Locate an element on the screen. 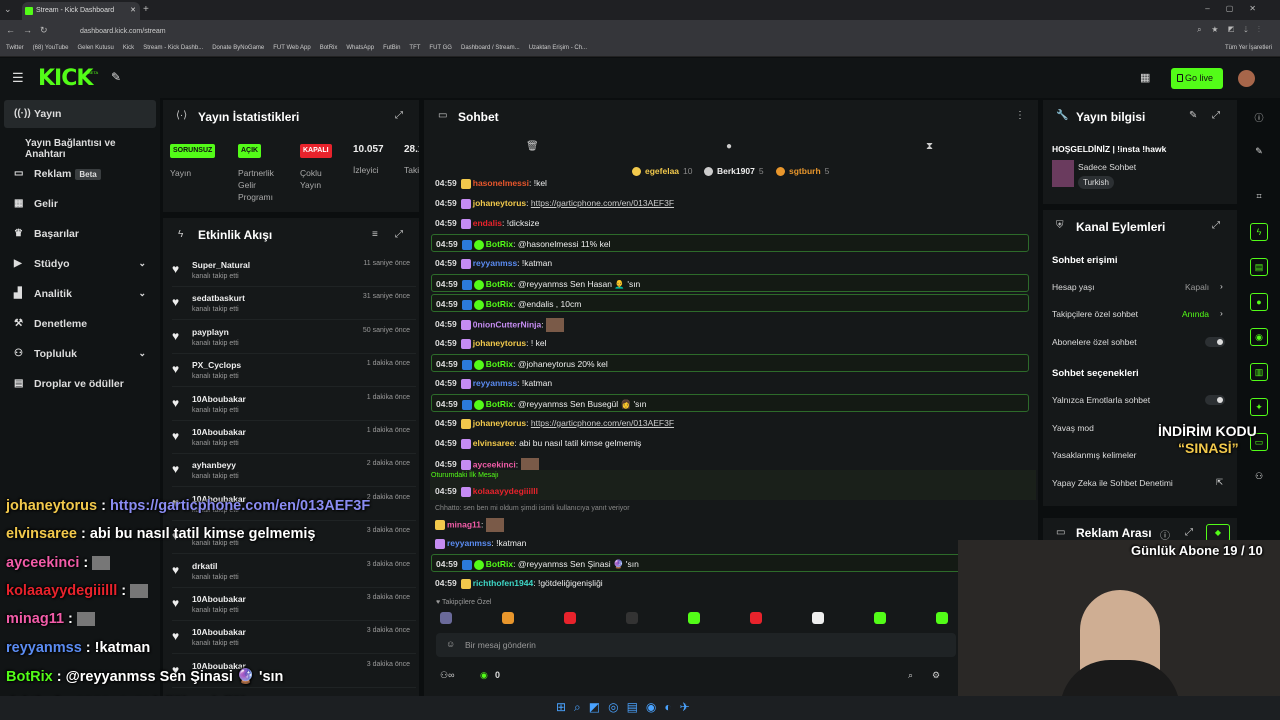 The image size is (1280, 720). chat-username: minag11 is located at coordinates (464, 524).